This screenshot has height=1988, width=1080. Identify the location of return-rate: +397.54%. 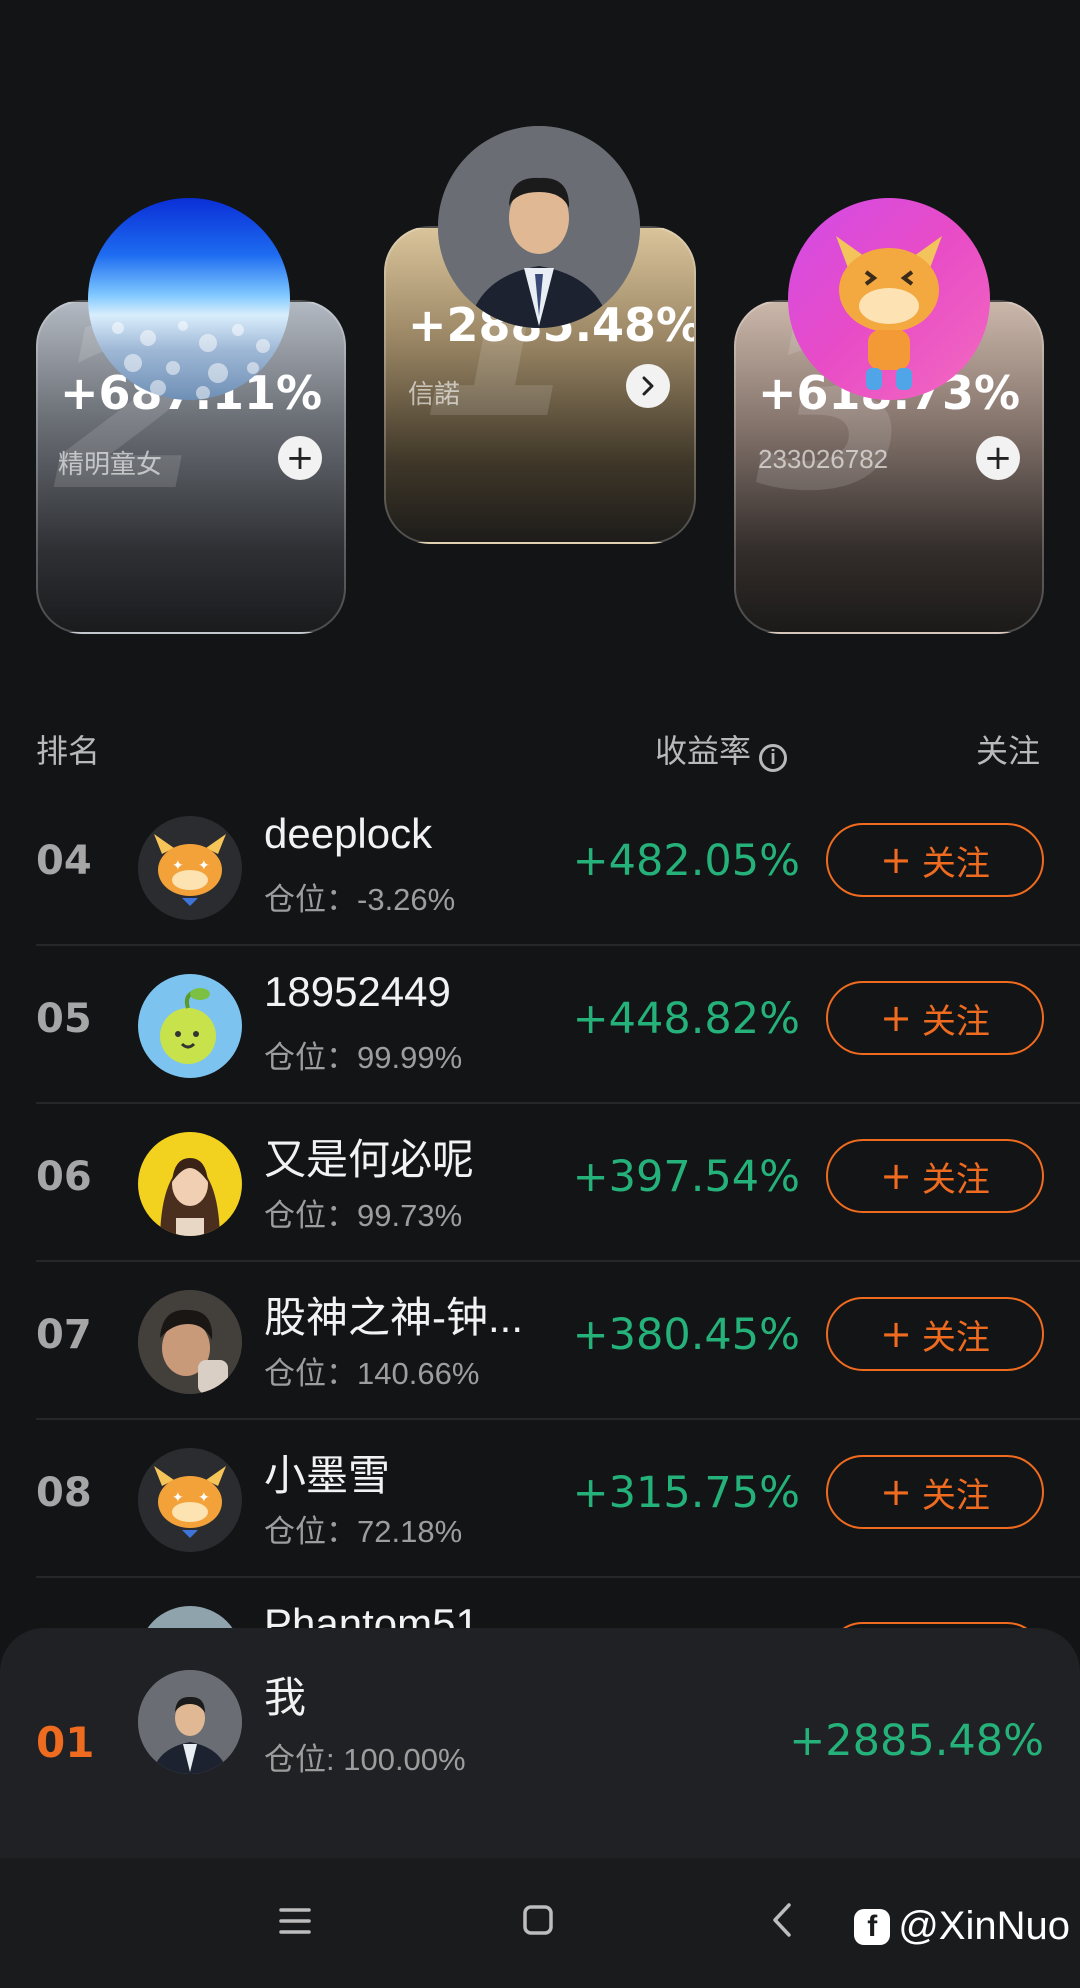
(686, 1177).